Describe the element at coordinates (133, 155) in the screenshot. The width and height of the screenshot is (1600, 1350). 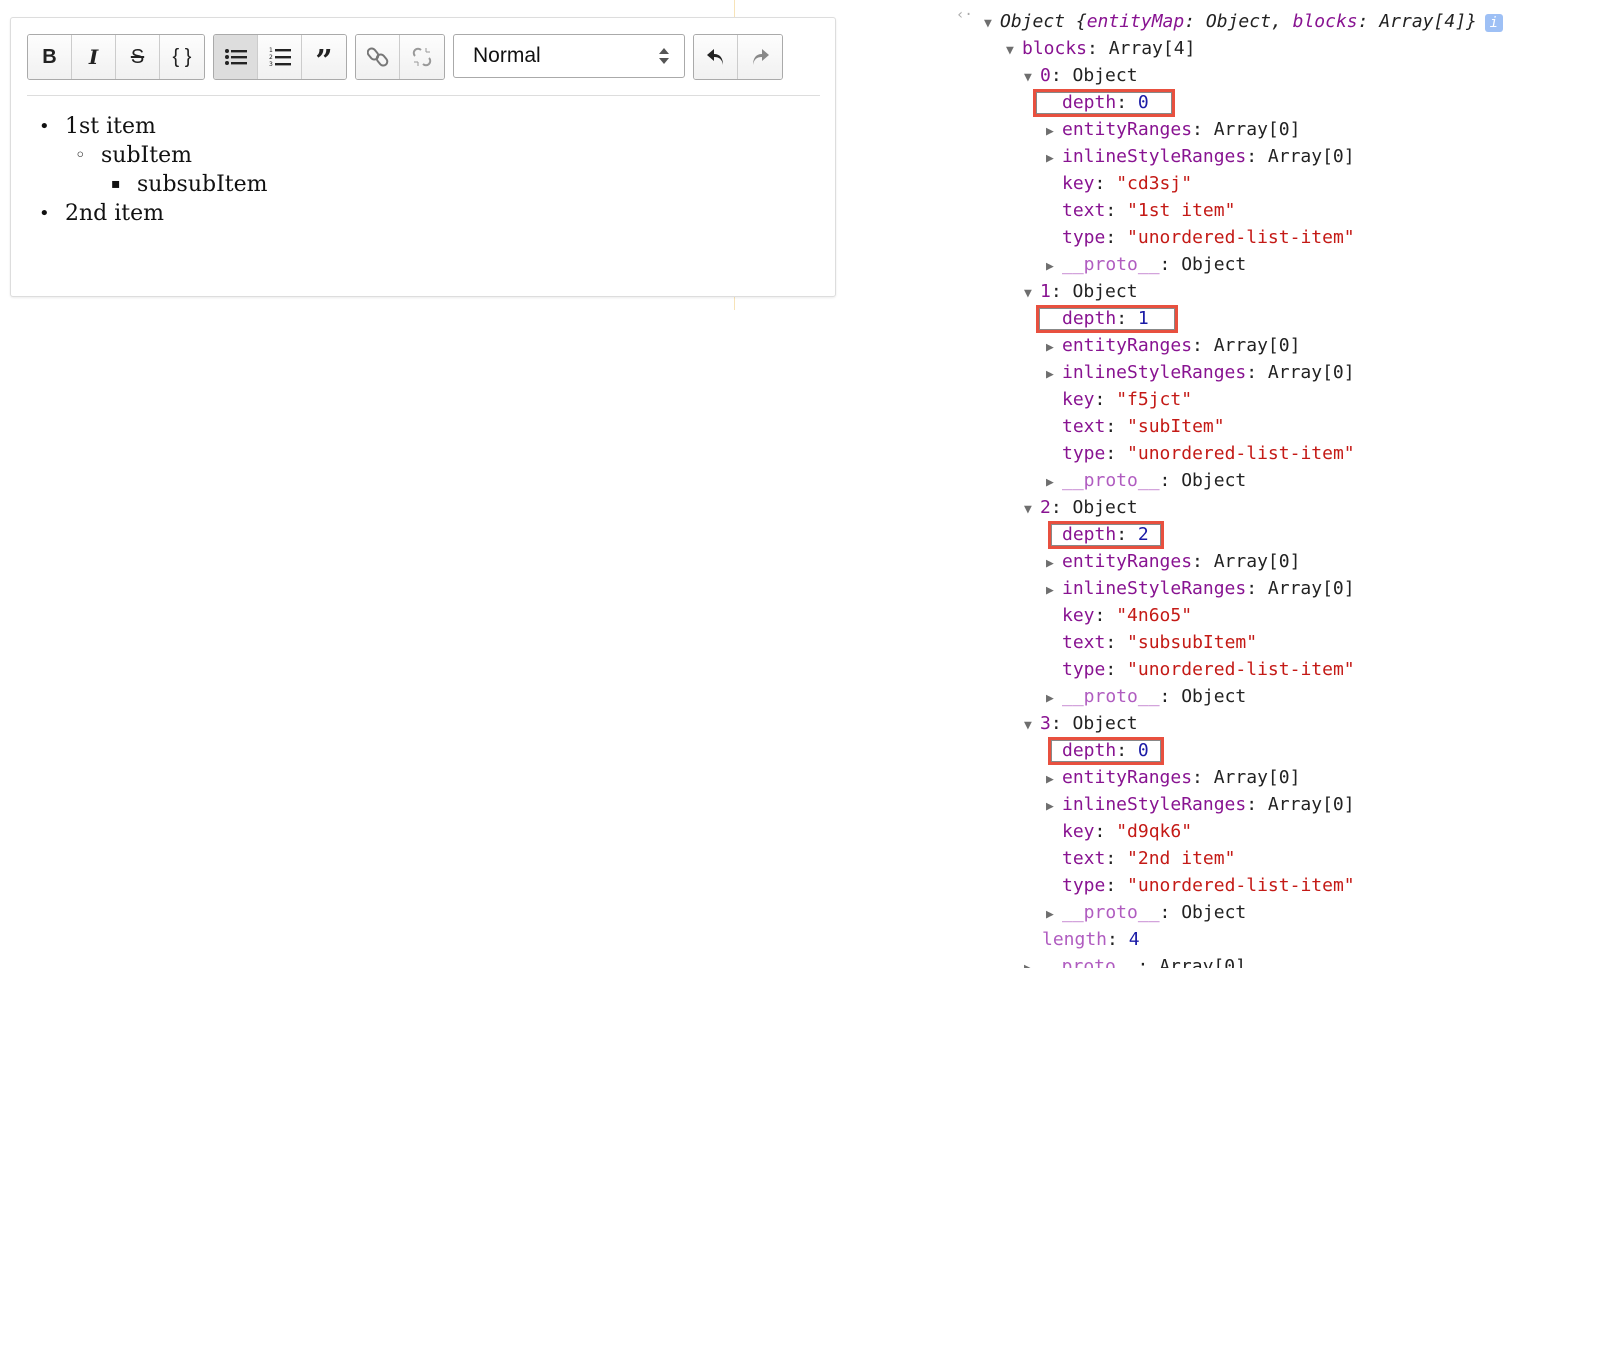
I see `list-item: ◦ subItem` at that location.